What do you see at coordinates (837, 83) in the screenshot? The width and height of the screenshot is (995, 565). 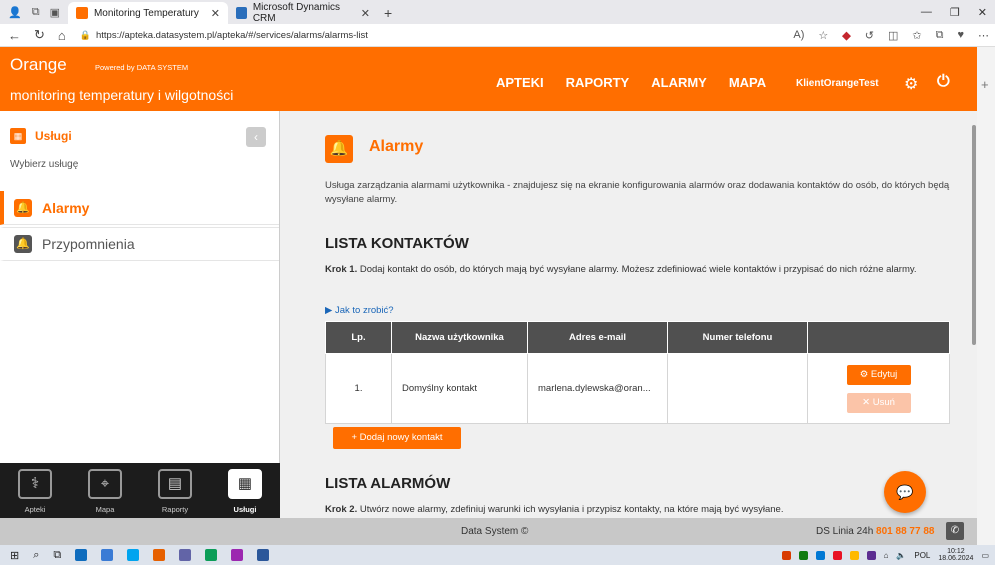 I see `user-account-link: KlientOrangeTest` at bounding box center [837, 83].